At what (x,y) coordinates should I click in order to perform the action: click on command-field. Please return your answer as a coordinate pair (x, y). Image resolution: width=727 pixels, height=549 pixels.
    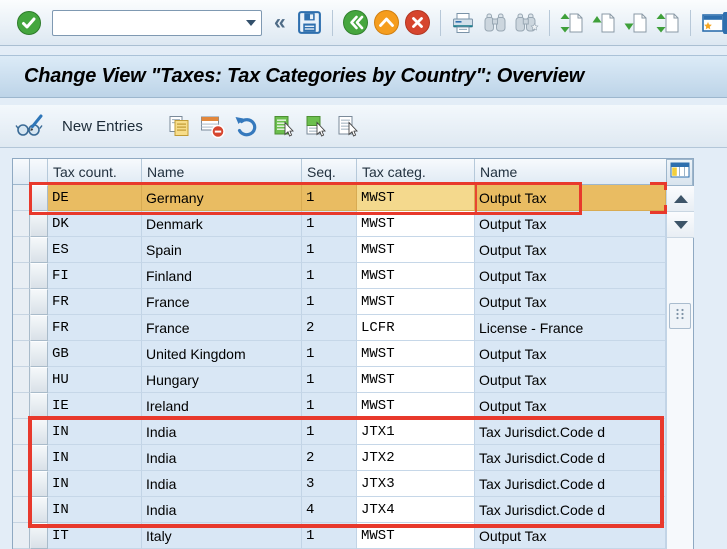
    Looking at the image, I should click on (157, 22).